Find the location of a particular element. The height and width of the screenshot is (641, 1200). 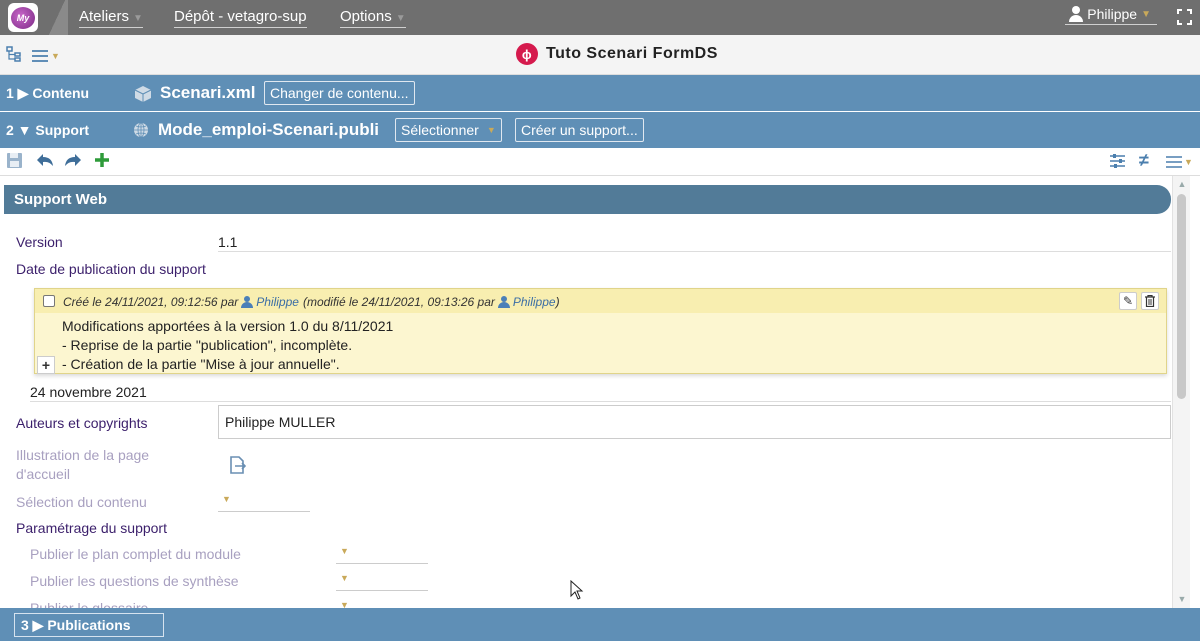

add-icon is located at coordinates (102, 162).